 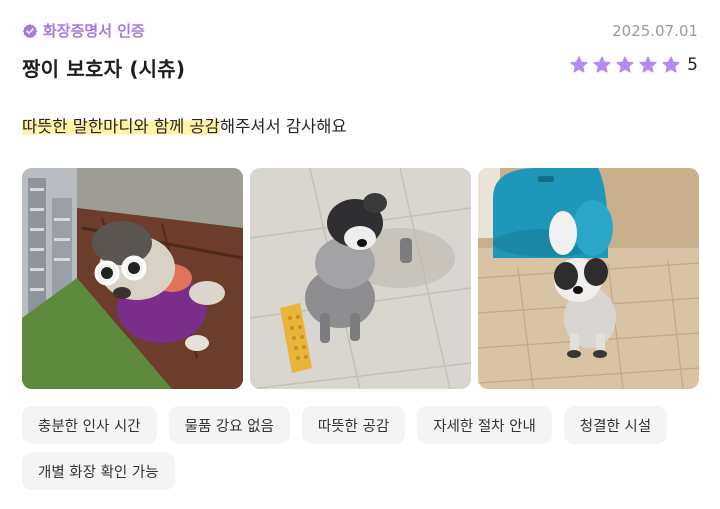 I want to click on rating-value: 5, so click(x=692, y=65).